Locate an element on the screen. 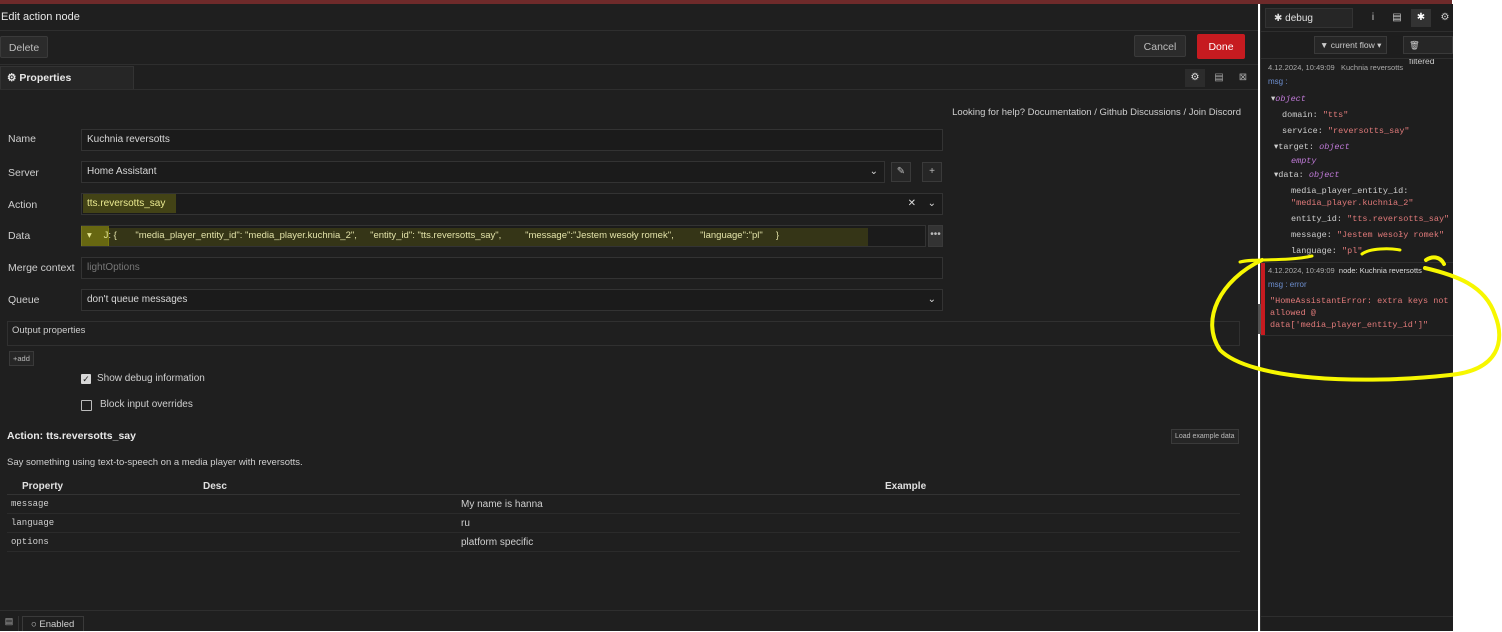 This screenshot has width=1502, height=632. key: target: is located at coordinates (1296, 147).